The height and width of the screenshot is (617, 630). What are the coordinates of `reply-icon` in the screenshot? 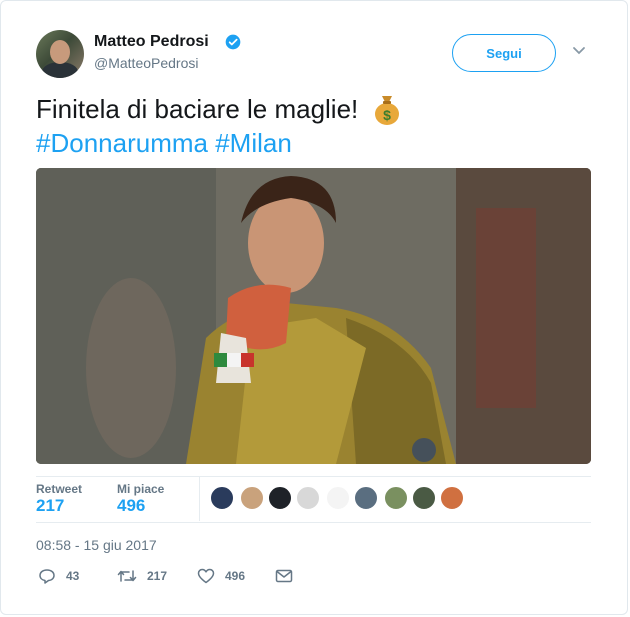 It's located at (47, 576).